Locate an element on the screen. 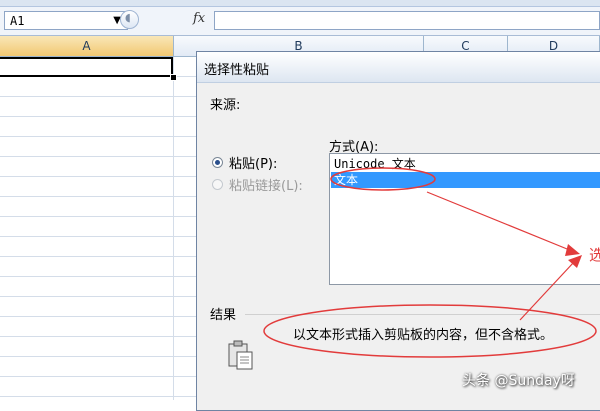 The width and height of the screenshot is (600, 411). fill-handle is located at coordinates (173, 77).